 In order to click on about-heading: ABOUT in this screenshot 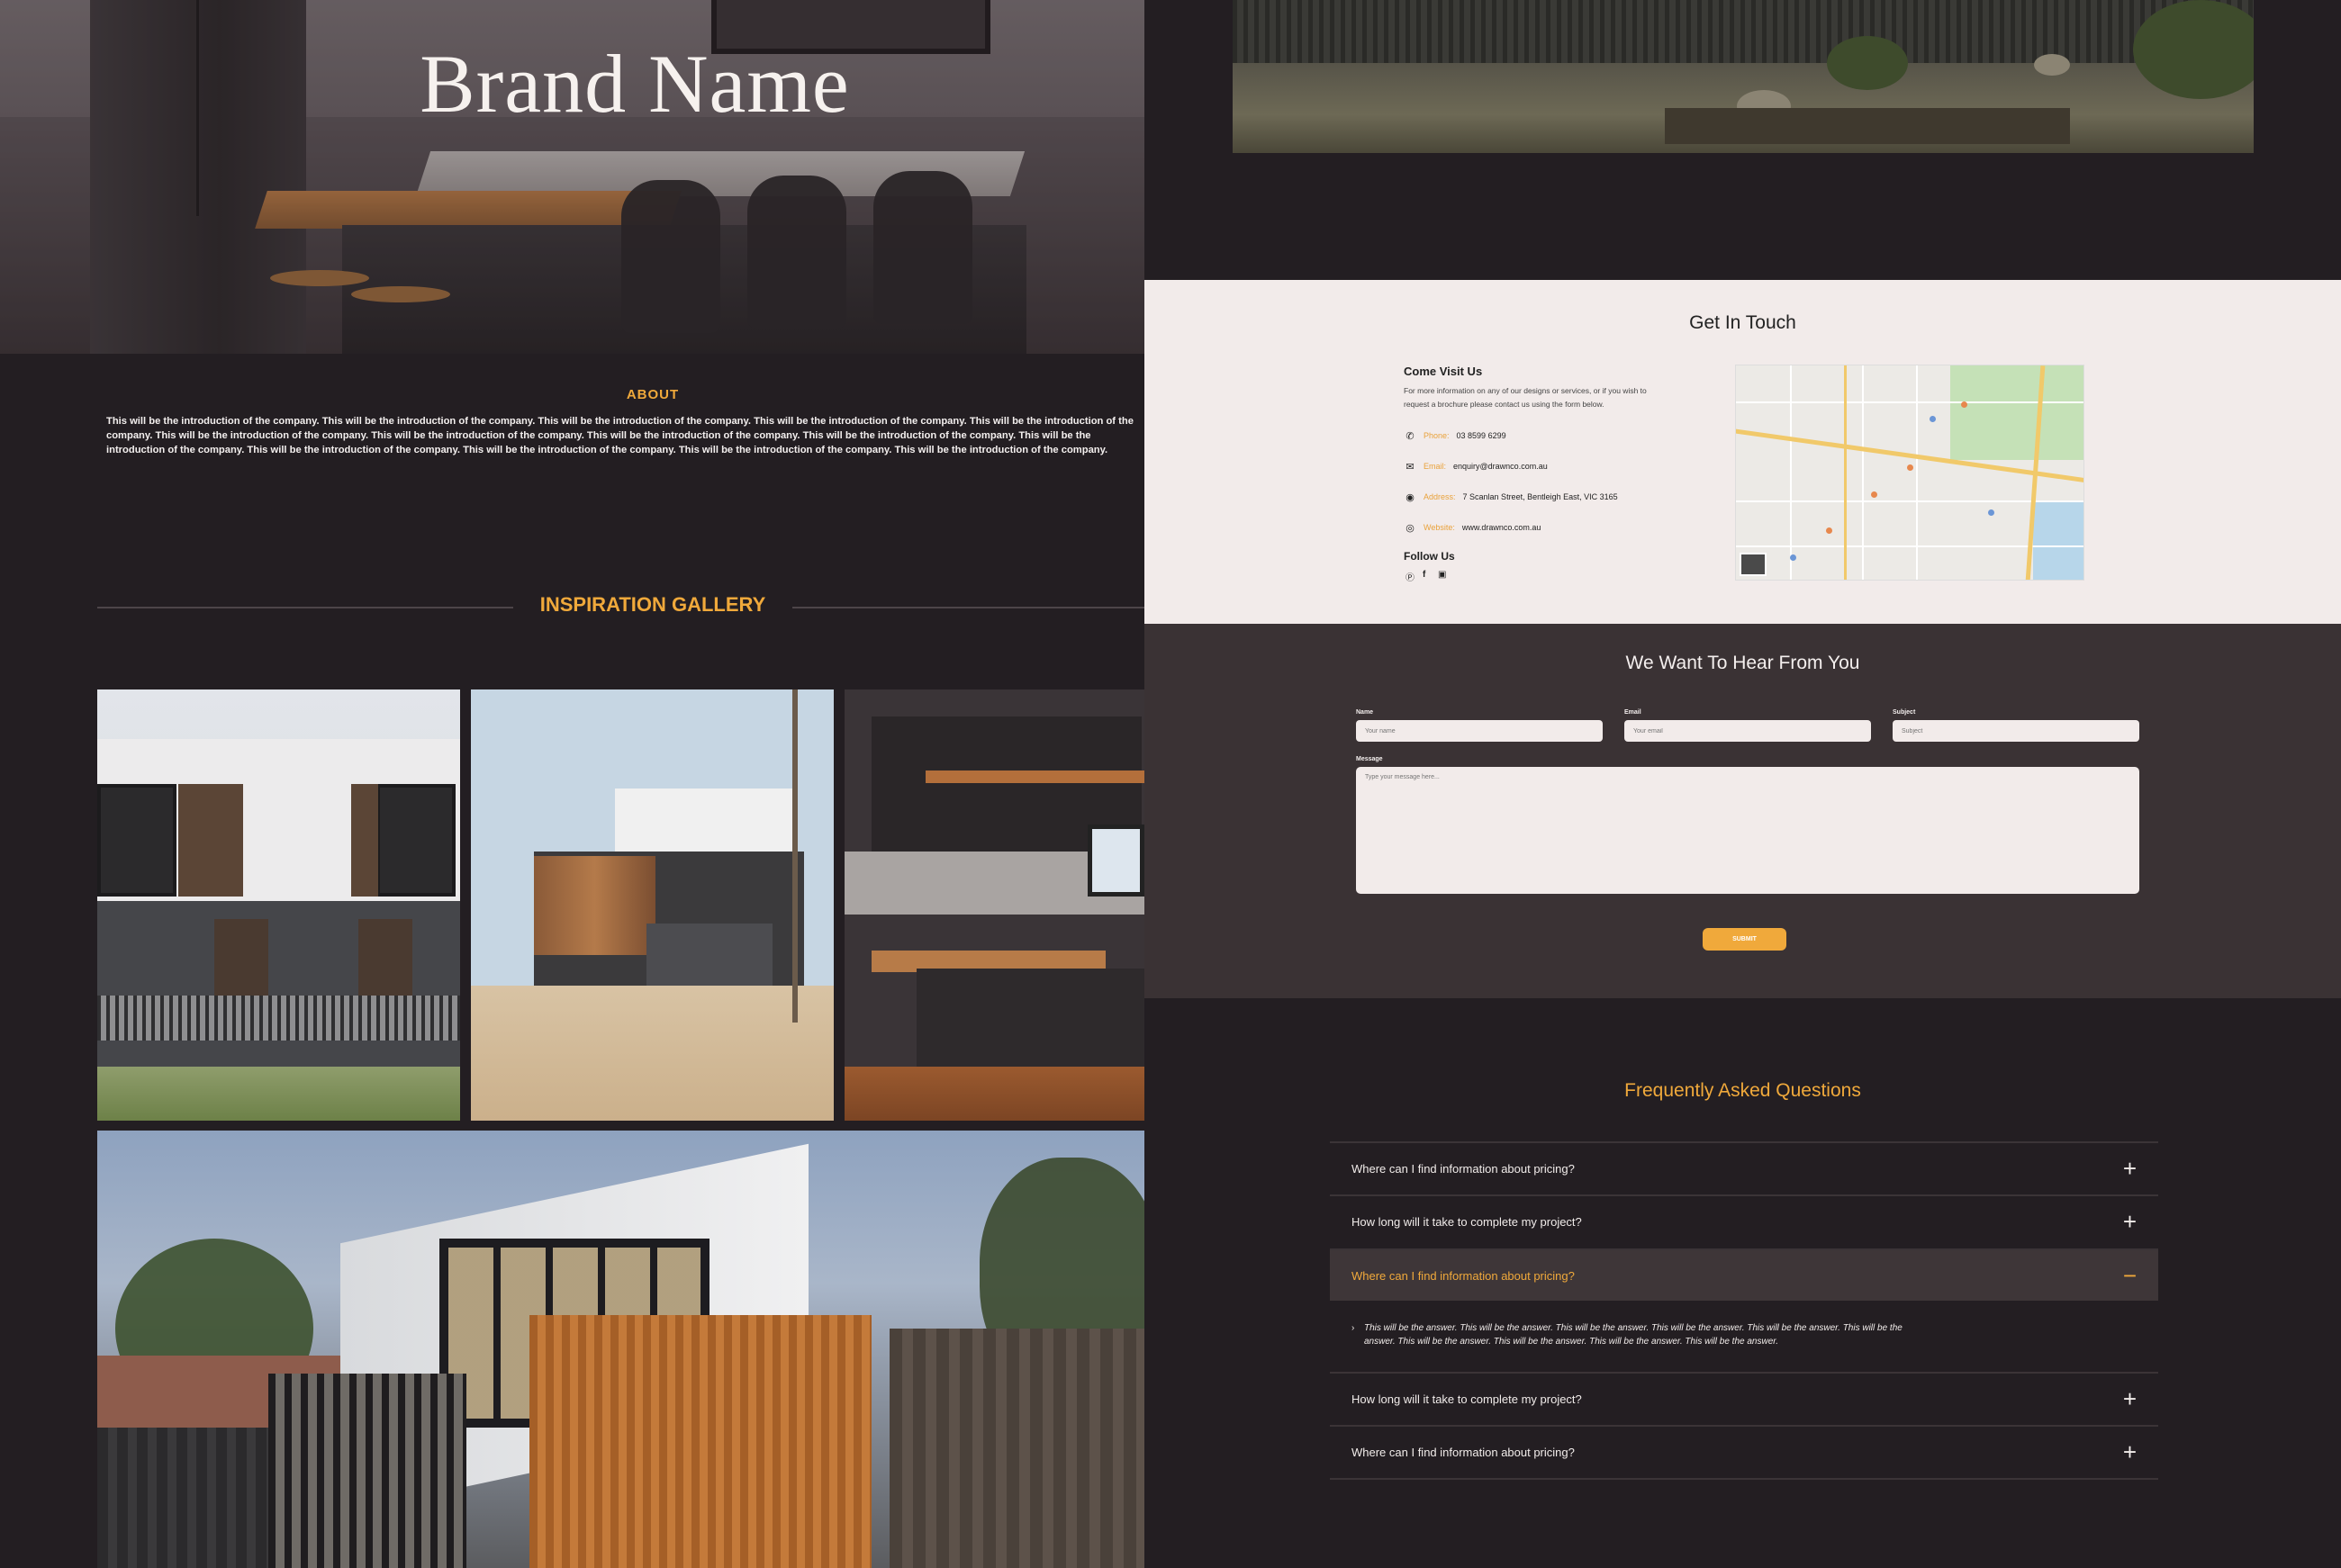, I will do `click(653, 395)`.